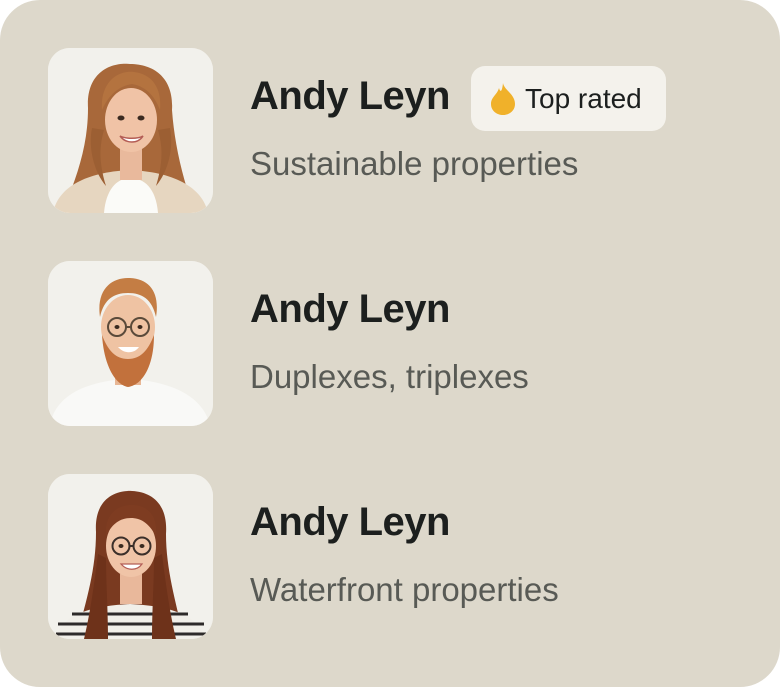  Describe the element at coordinates (503, 98) in the screenshot. I see `flame-icon` at that location.